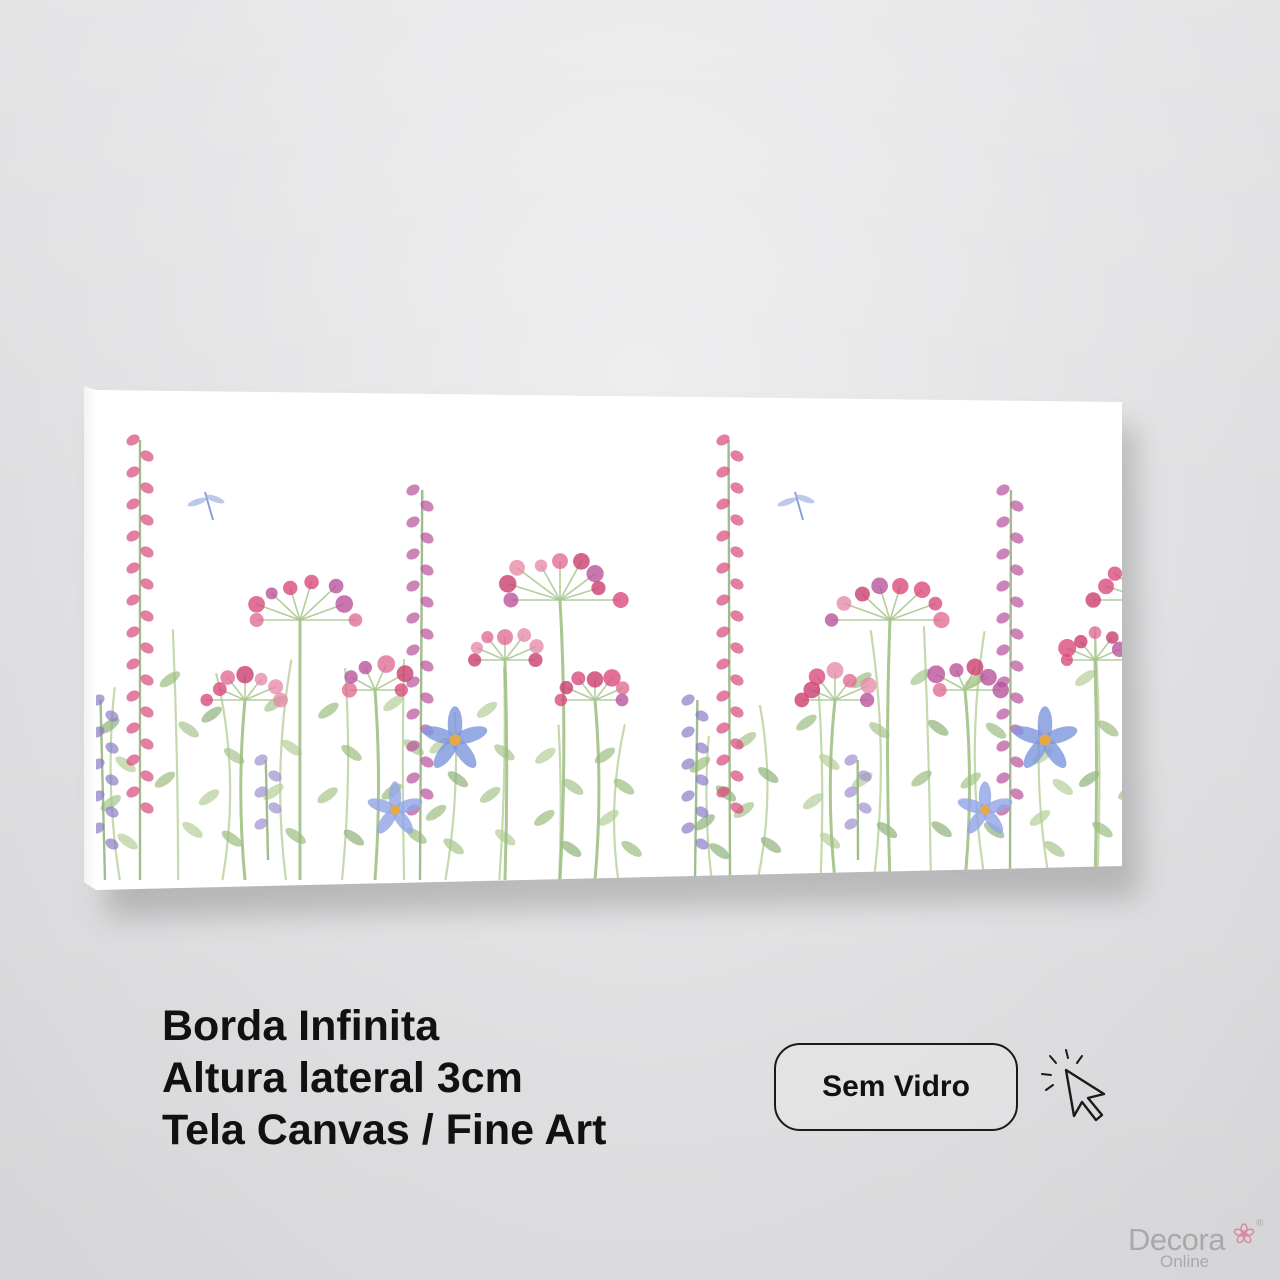  What do you see at coordinates (1260, 1223) in the screenshot?
I see `registered-mark: ®` at bounding box center [1260, 1223].